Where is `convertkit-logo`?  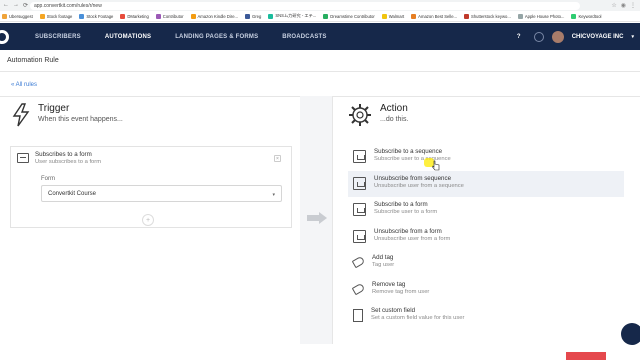 convertkit-logo is located at coordinates (4, 36).